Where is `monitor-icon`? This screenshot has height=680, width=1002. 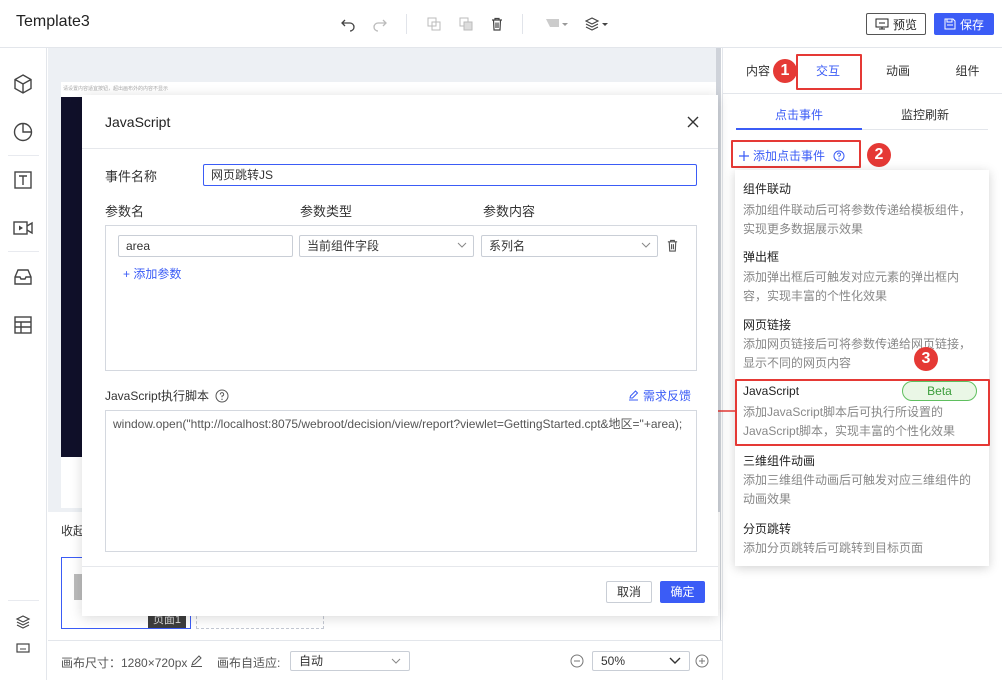
monitor-icon is located at coordinates (882, 24).